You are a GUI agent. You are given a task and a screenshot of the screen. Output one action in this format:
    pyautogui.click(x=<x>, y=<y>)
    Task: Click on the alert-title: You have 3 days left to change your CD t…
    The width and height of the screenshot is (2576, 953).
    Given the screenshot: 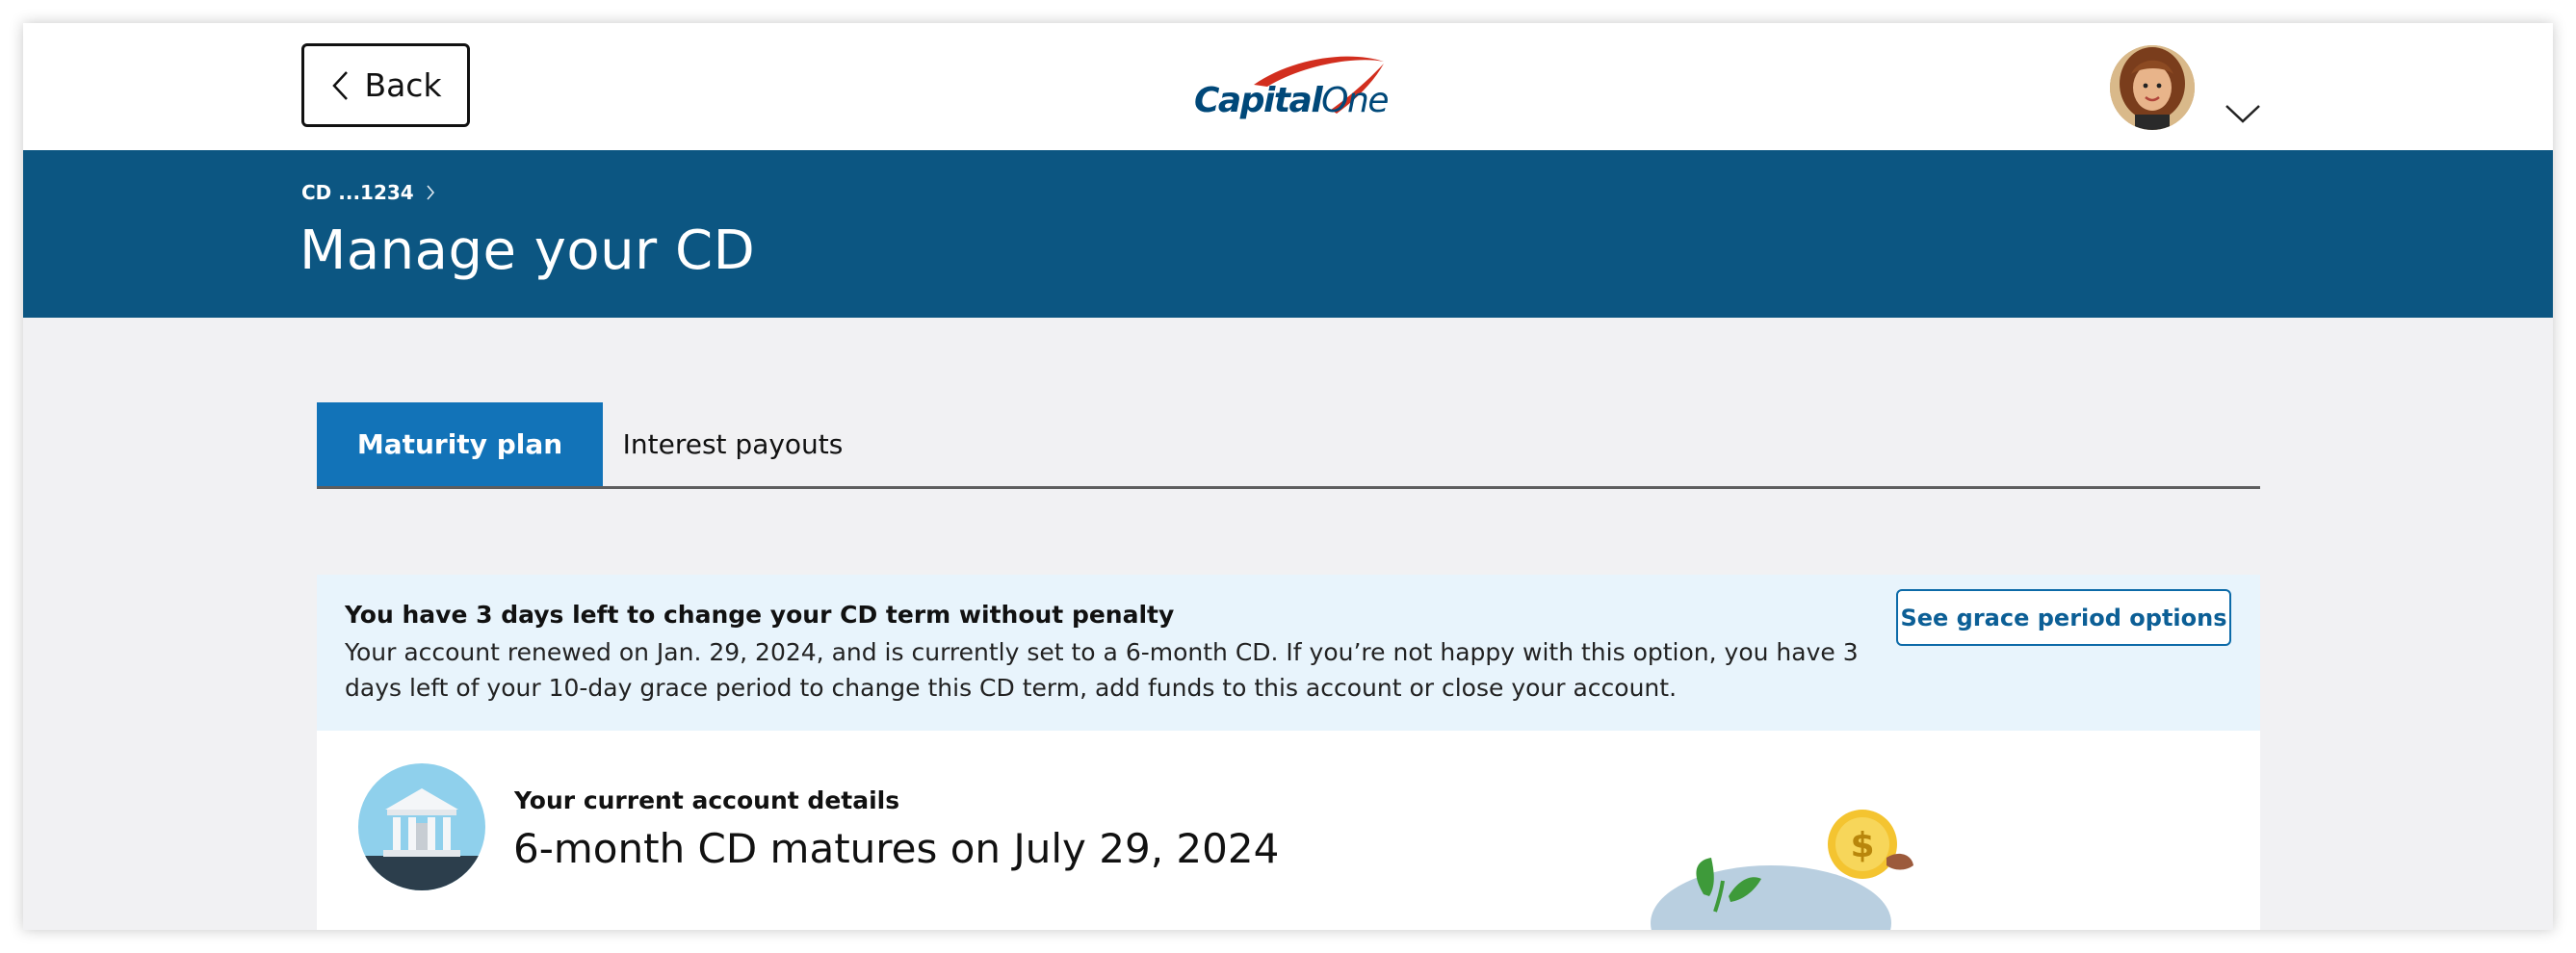 What is the action you would take?
    pyautogui.click(x=760, y=615)
    